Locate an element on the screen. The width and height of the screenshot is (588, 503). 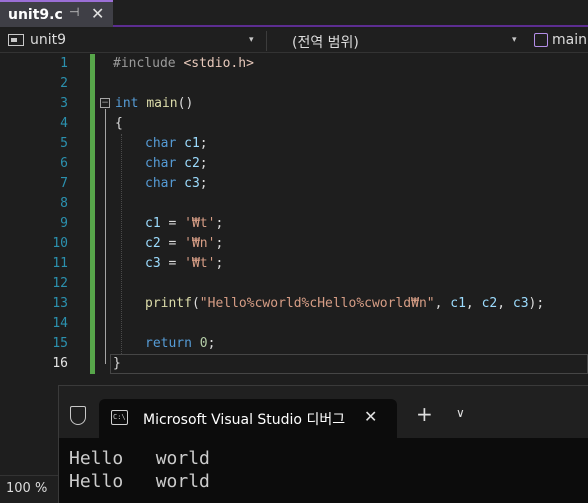
code-line: char c2; is located at coordinates (176, 164).